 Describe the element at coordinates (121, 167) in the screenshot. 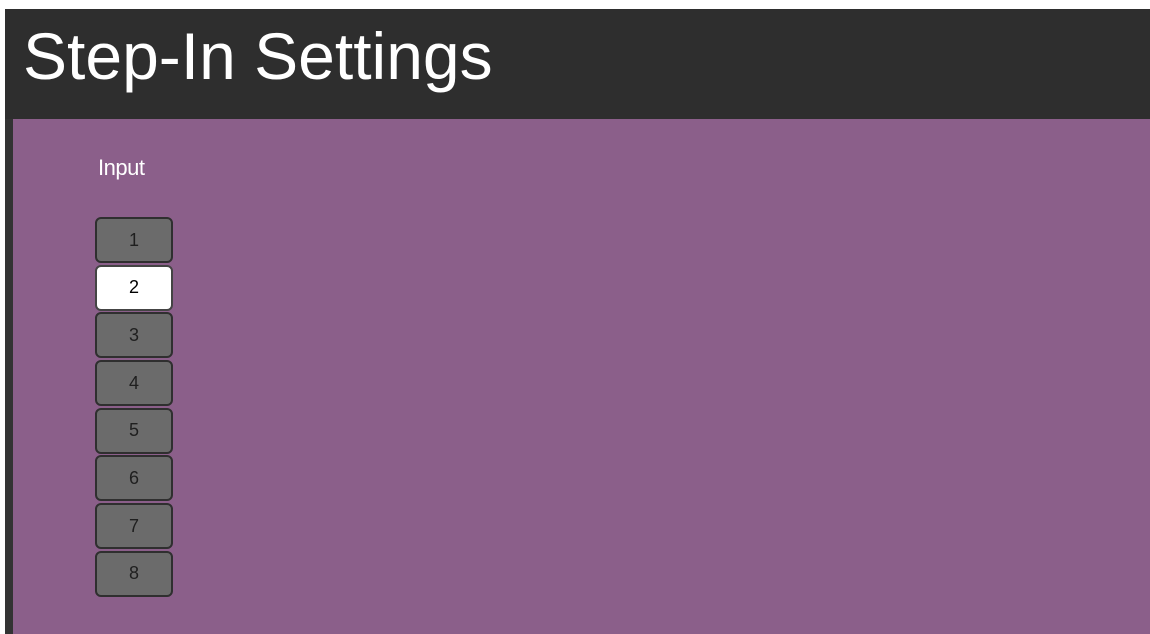

I see `input-label: Input` at that location.